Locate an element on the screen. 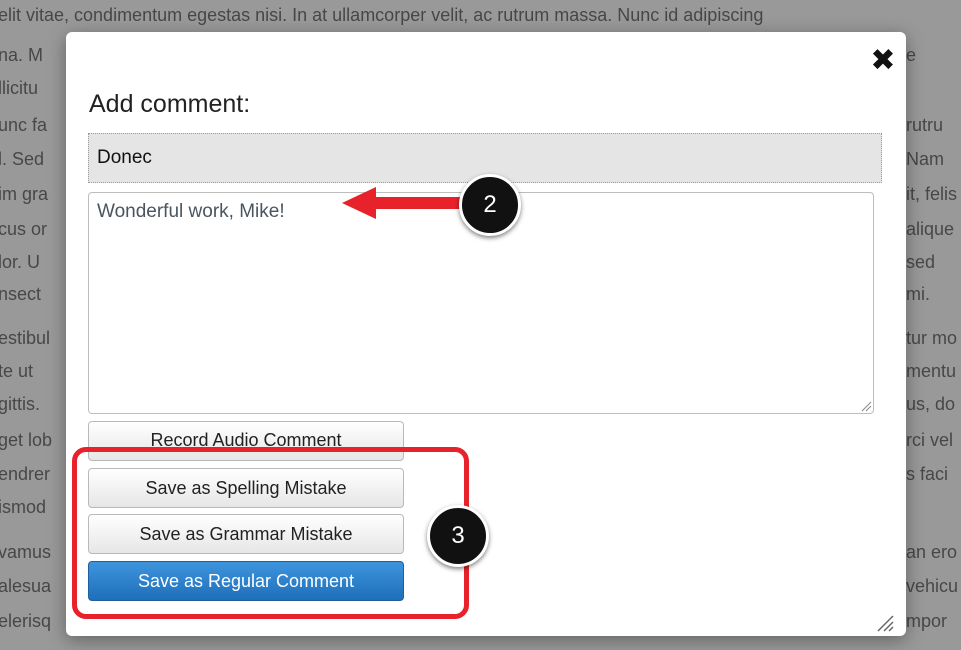 The height and width of the screenshot is (650, 961). annotation-highlight-box is located at coordinates (270, 533).